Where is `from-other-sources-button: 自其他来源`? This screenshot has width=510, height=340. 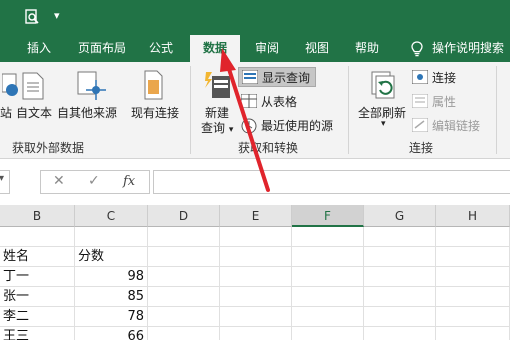
from-other-sources-button: 自其他来源 is located at coordinates (87, 112).